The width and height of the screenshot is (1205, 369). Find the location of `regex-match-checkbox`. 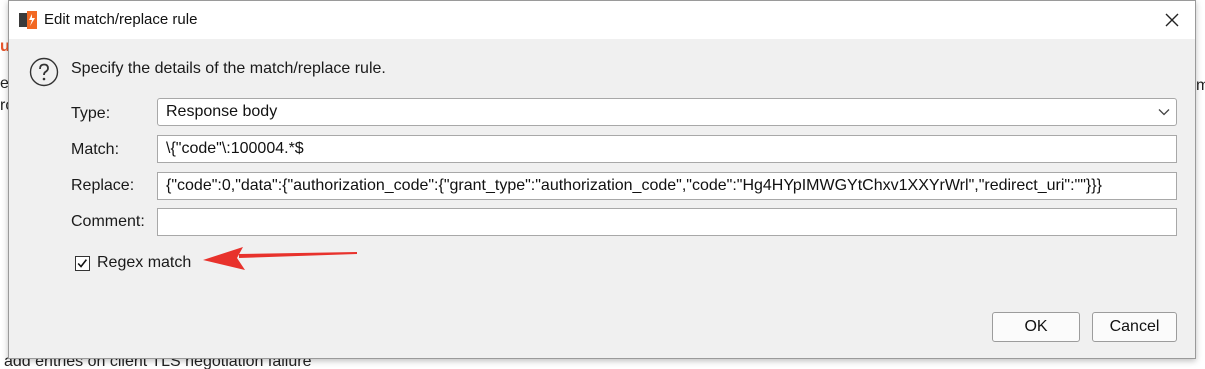

regex-match-checkbox is located at coordinates (82, 263).